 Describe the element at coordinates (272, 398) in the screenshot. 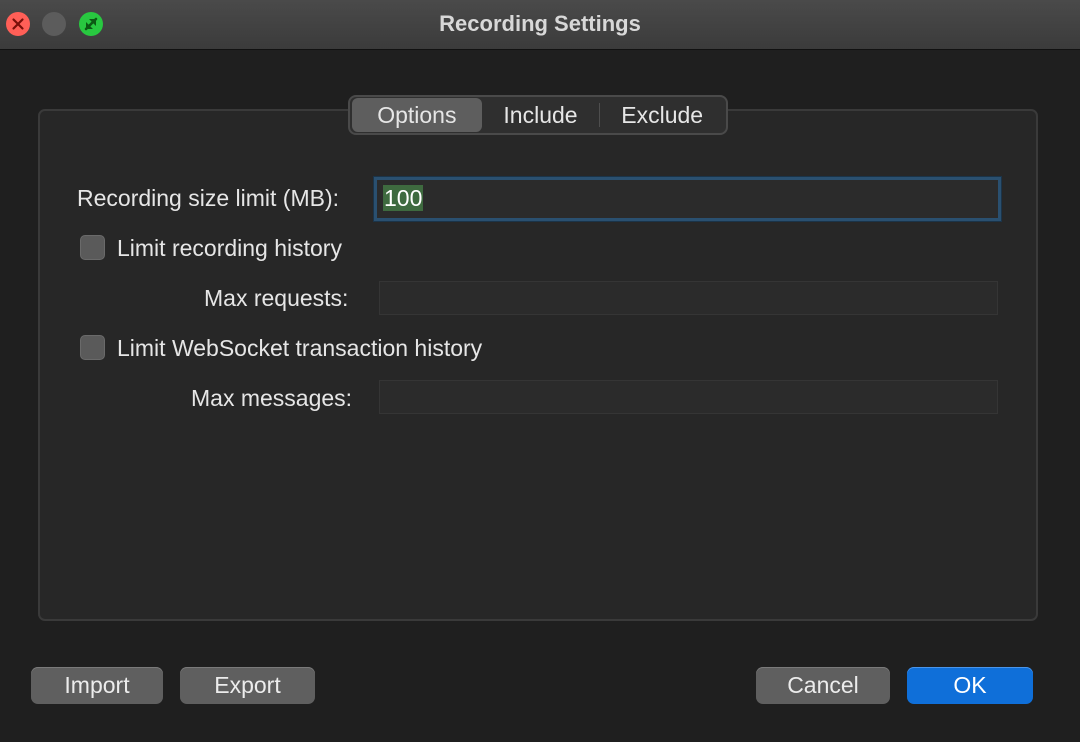

I see `max-messages-label: Max messages:` at that location.